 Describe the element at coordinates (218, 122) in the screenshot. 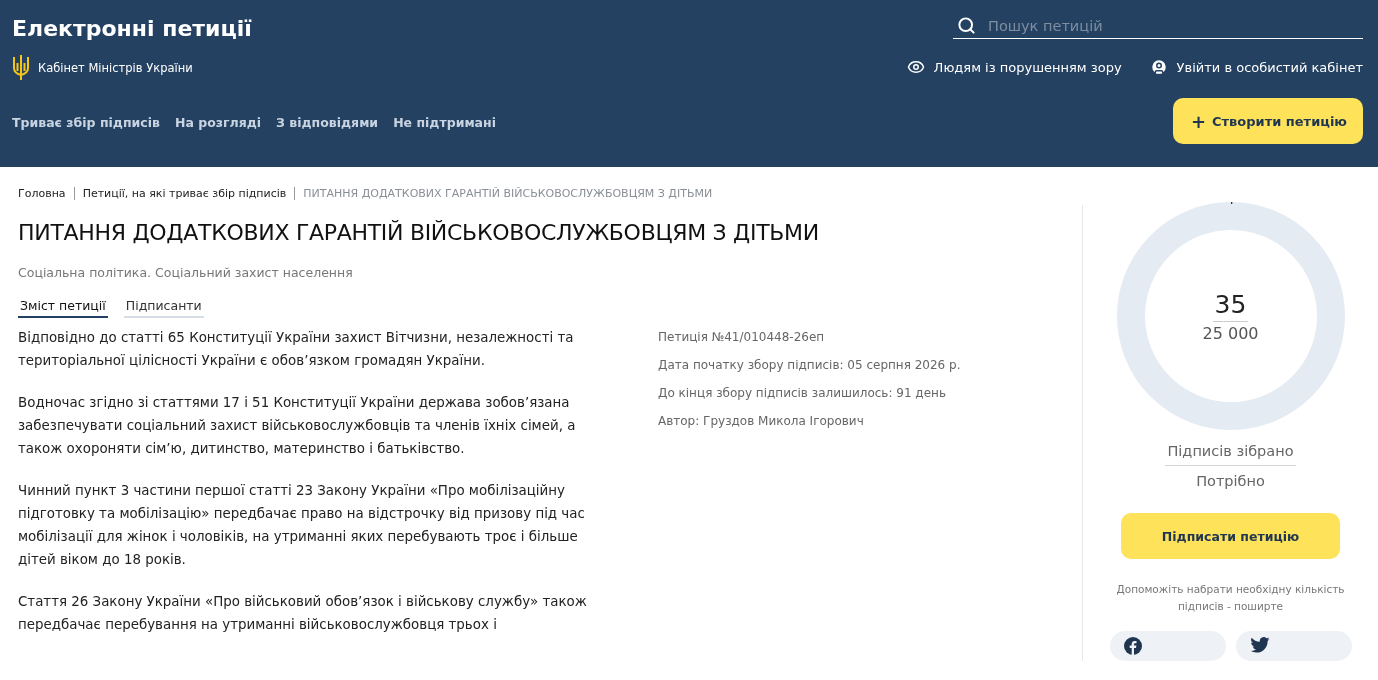

I see `nav-link: На розгляді` at that location.